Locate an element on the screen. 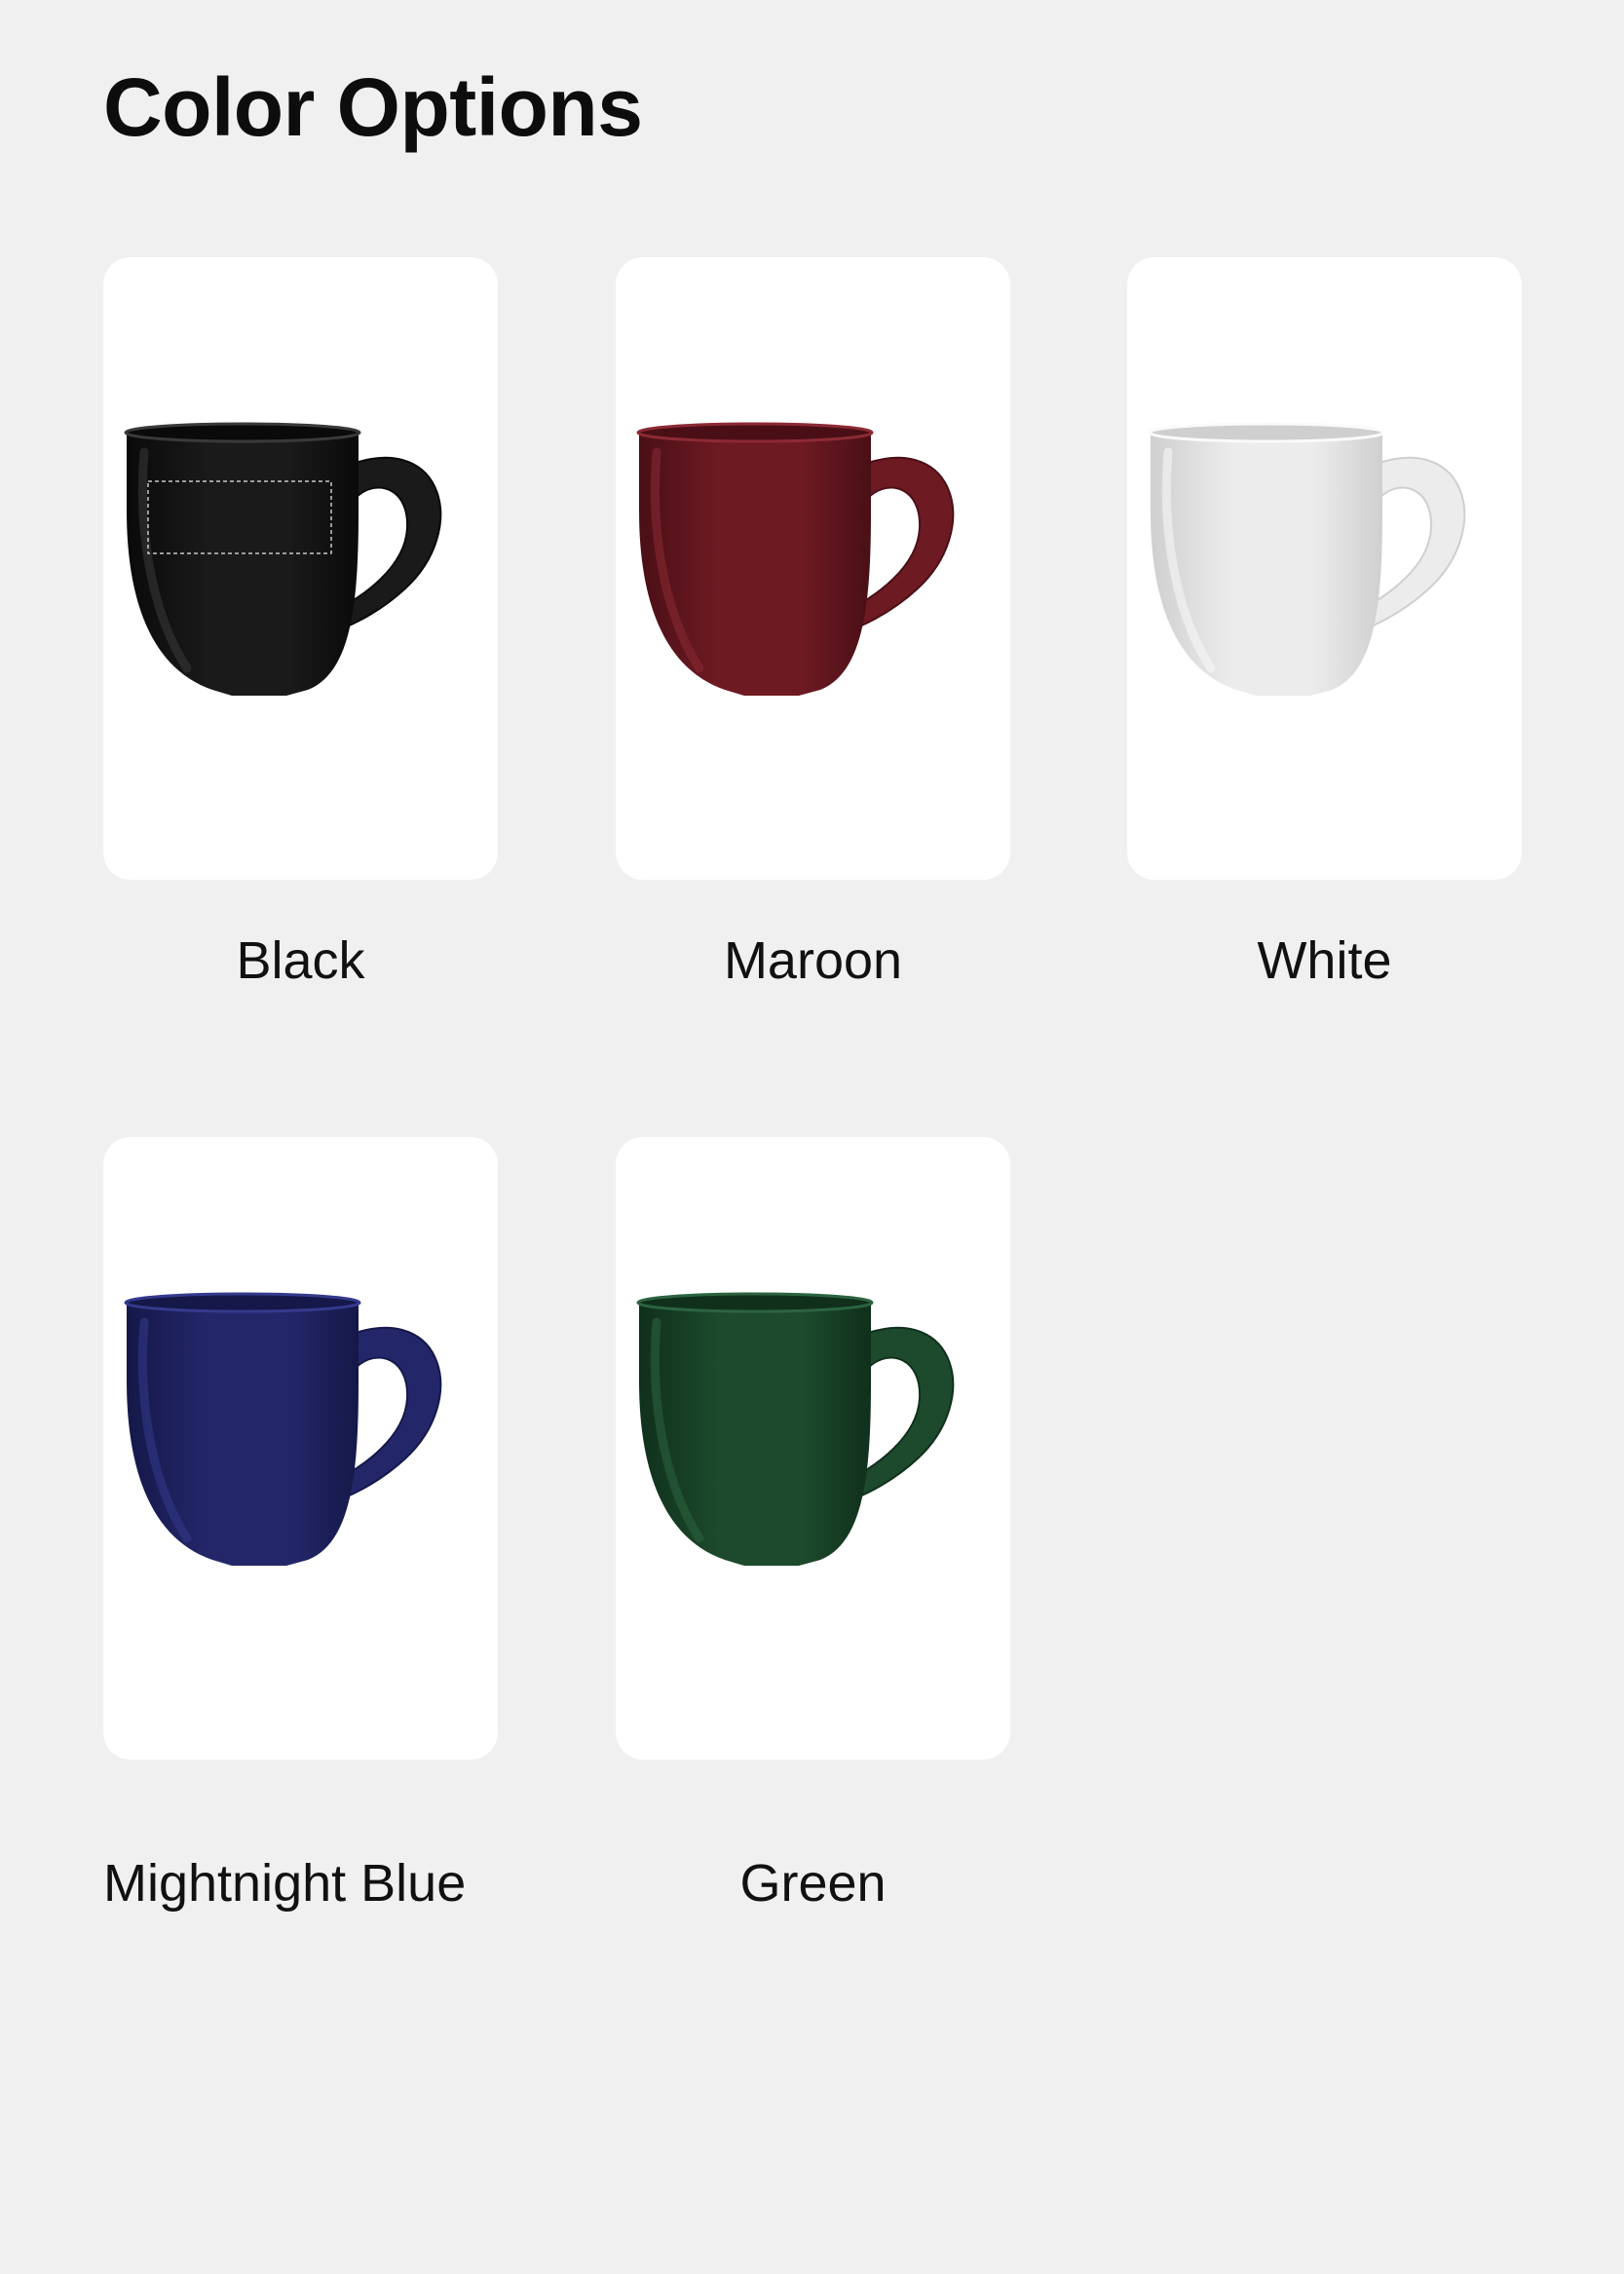 This screenshot has width=1624, height=2274. option-label-white: White is located at coordinates (1324, 960).